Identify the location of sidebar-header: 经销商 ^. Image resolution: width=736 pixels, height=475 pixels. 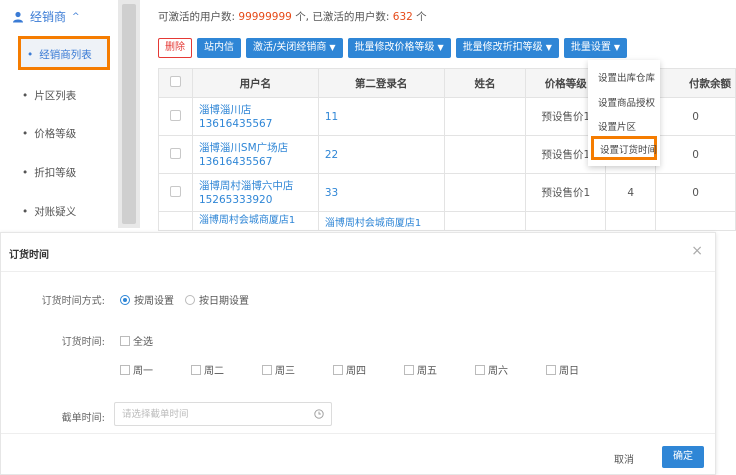
(46, 16).